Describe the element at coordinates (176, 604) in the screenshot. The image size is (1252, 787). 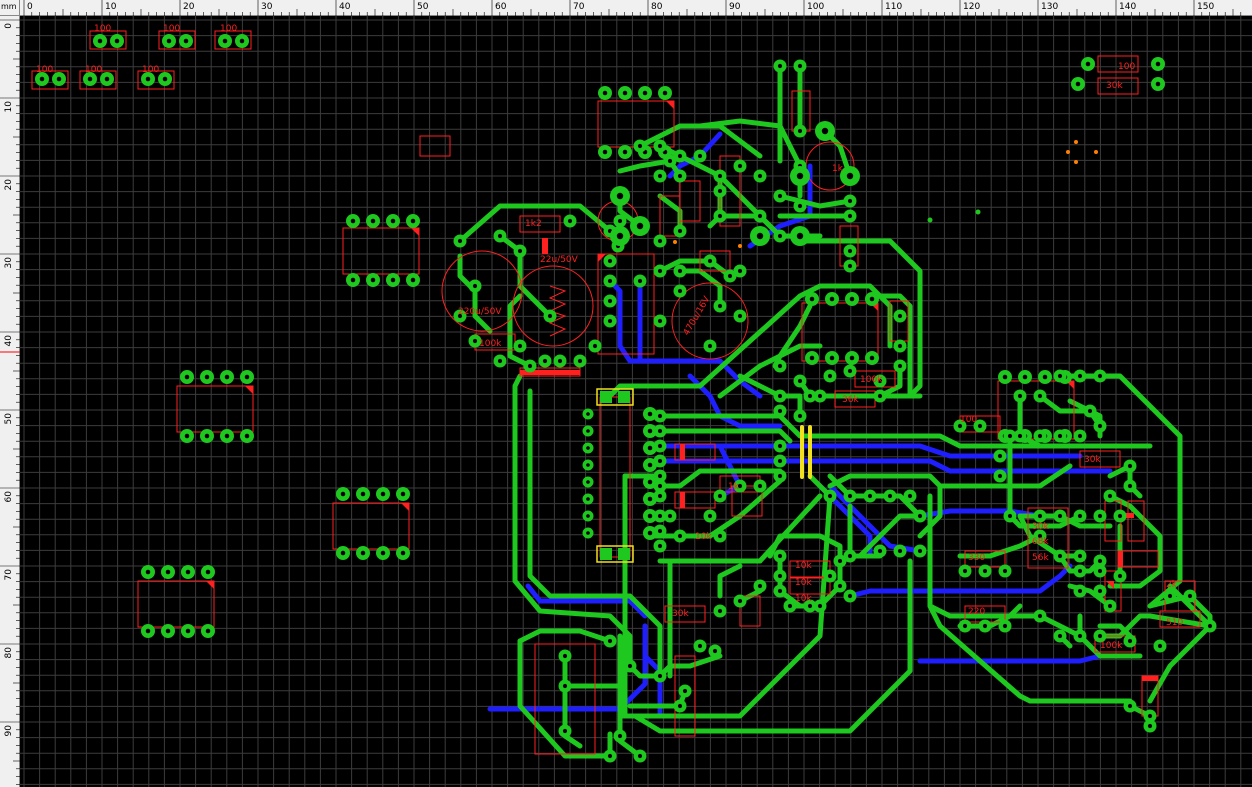
I see `ic-outline` at that location.